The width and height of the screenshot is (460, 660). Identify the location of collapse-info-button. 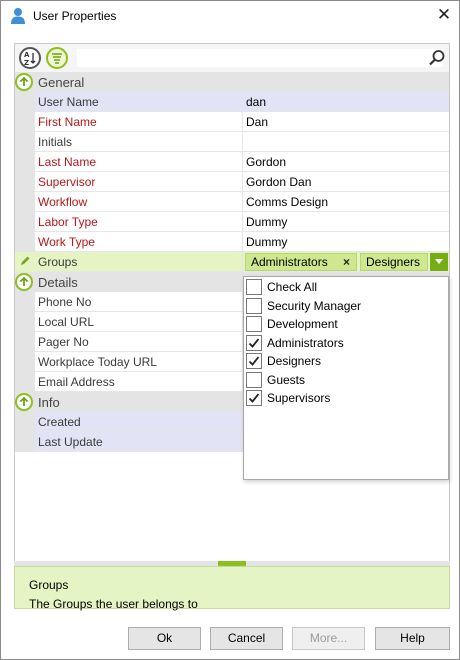
(24, 402).